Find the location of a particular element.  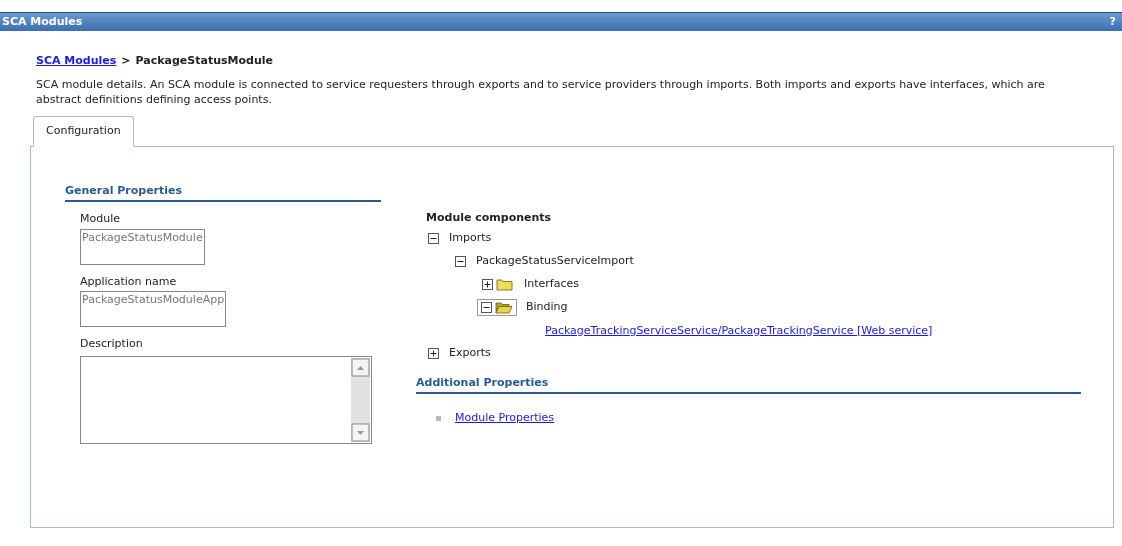

tree-item: Imports is located at coordinates (470, 238).